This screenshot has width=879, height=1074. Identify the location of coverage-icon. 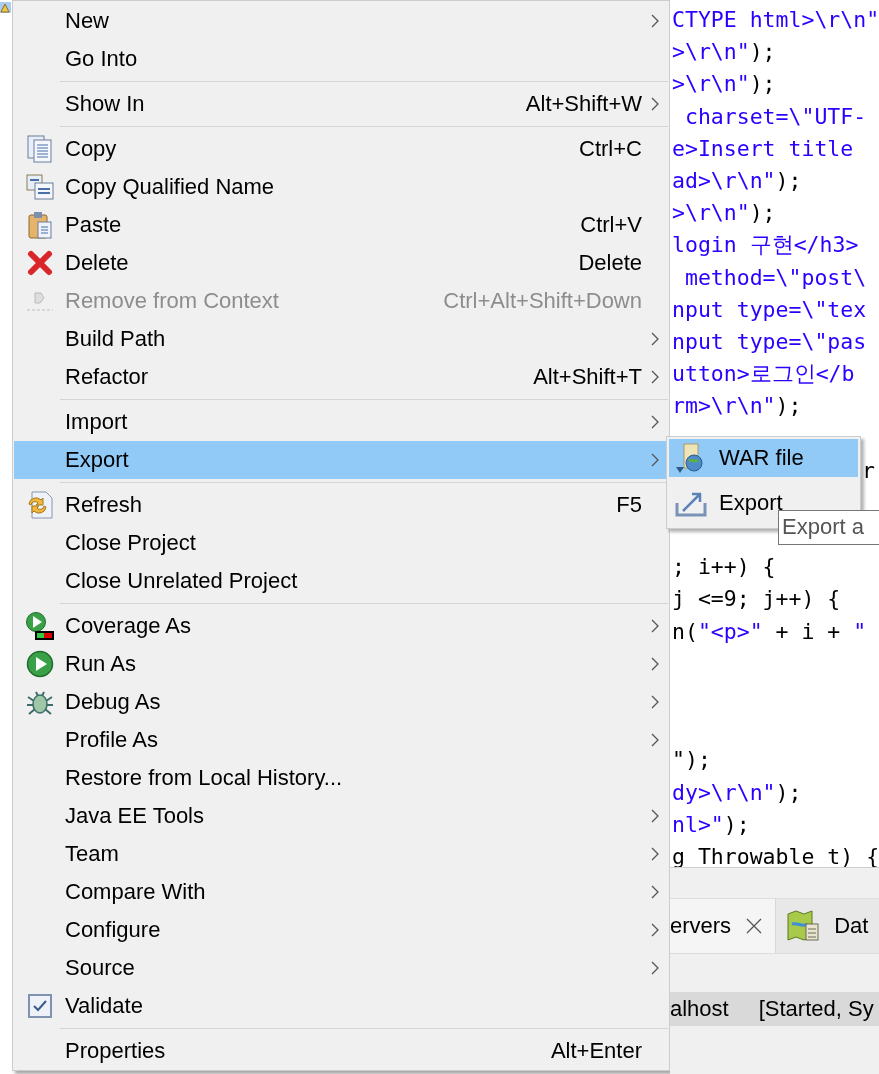
(40, 626).